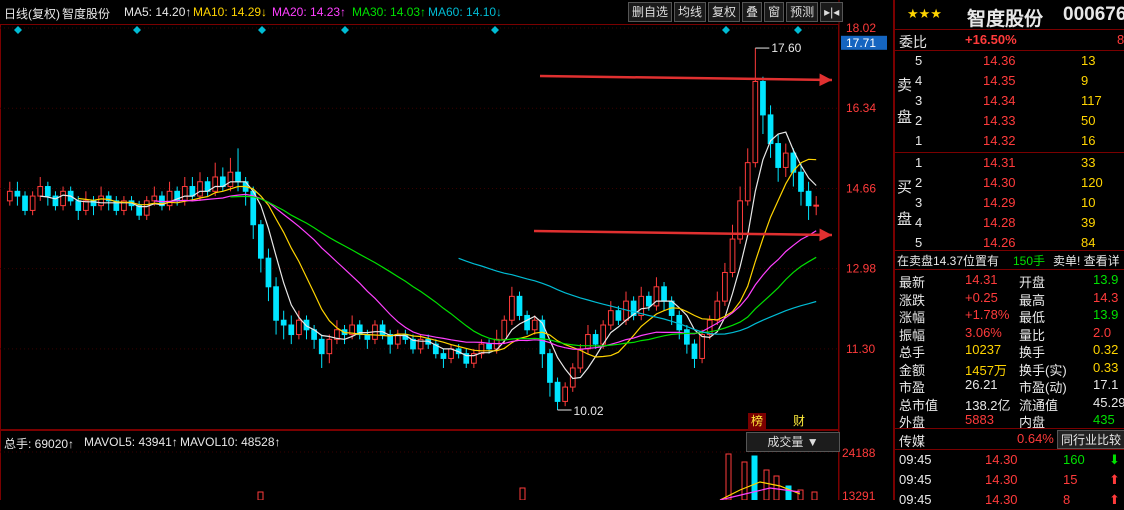 This screenshot has height=510, width=1124. Describe the element at coordinates (919, 60) in the screenshot. I see `sell-level: 5` at that location.